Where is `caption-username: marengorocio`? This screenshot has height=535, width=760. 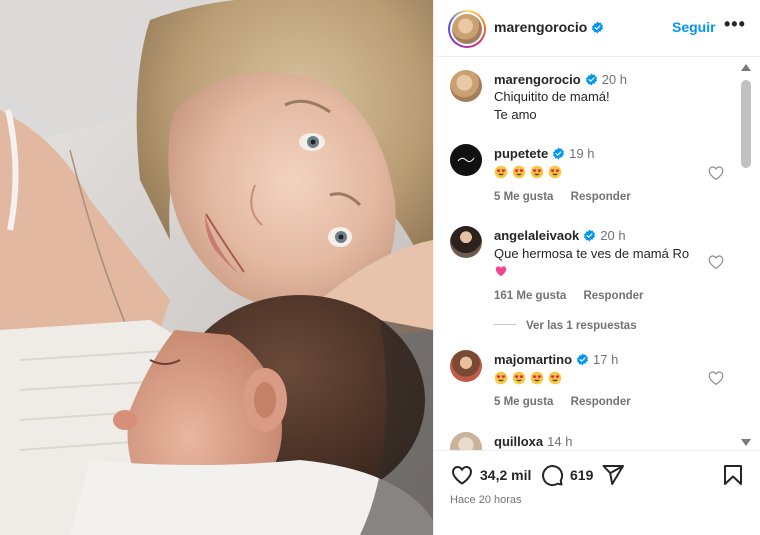
caption-username: marengorocio is located at coordinates (537, 79).